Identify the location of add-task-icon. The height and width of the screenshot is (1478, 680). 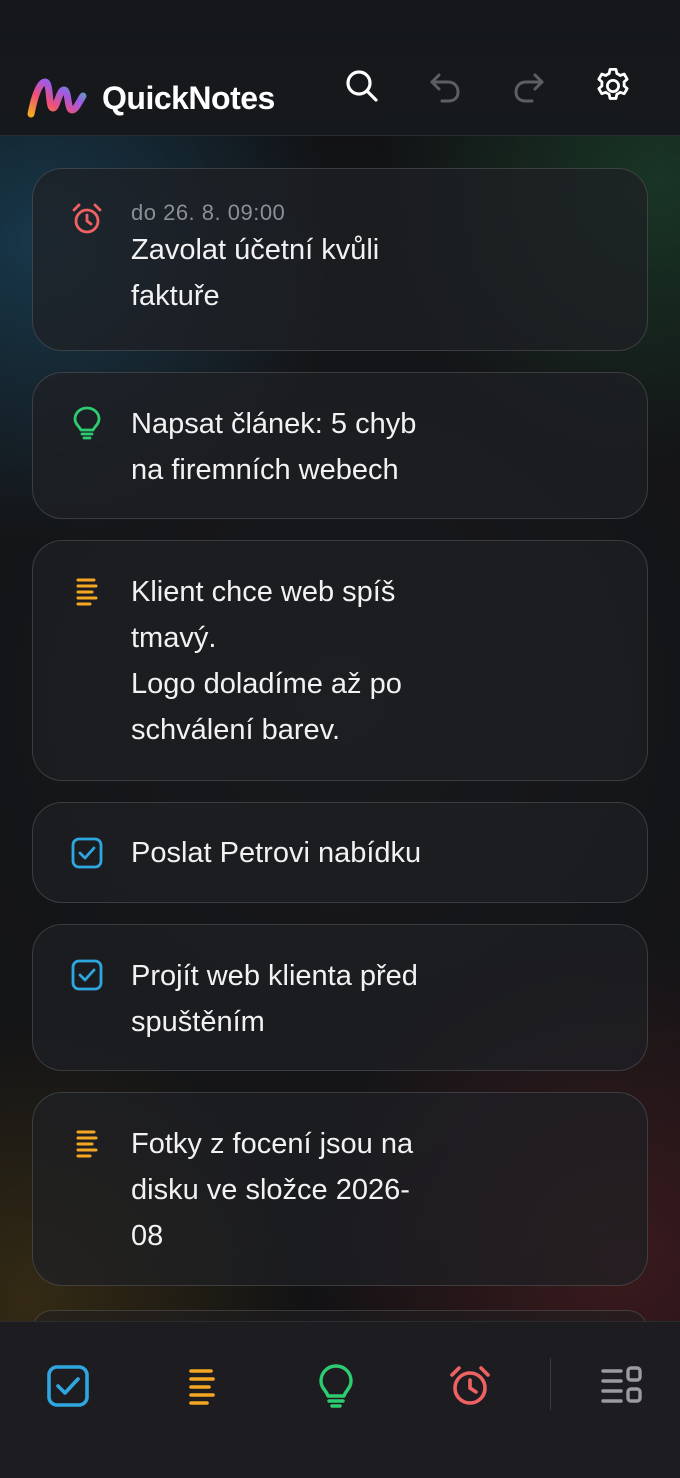
(68, 1386).